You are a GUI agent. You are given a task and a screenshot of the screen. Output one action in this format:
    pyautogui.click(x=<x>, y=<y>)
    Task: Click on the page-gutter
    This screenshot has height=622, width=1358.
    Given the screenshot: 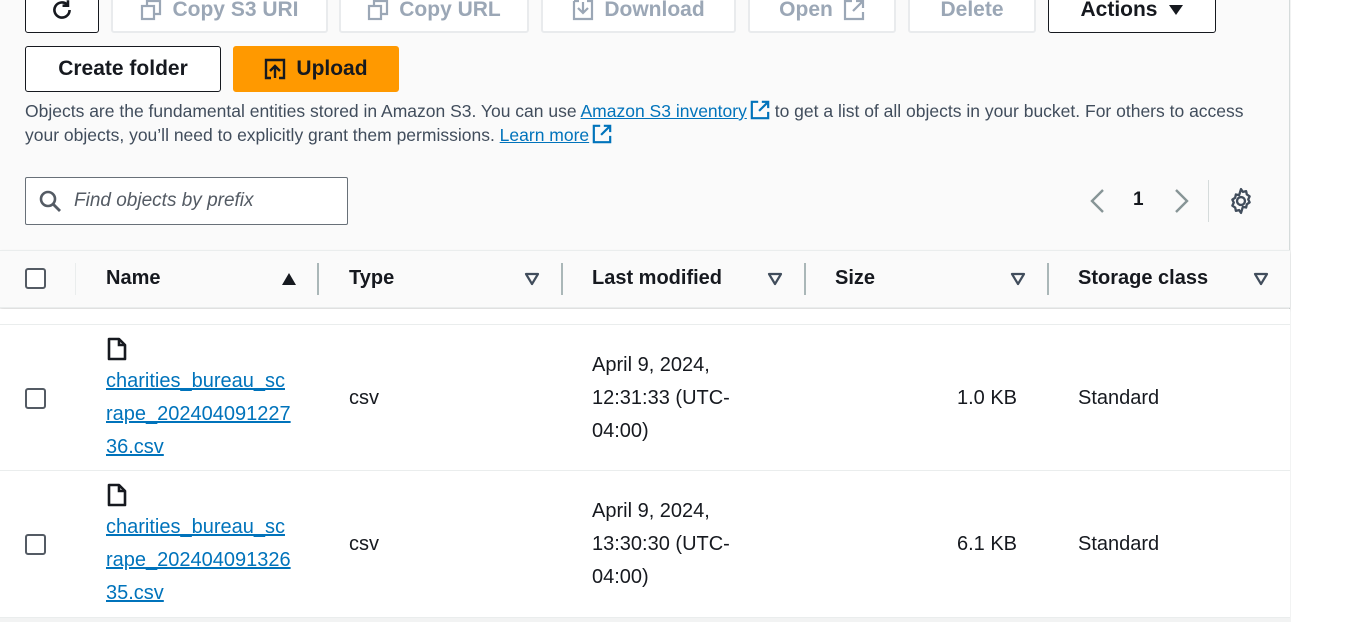 What is the action you would take?
    pyautogui.click(x=1324, y=311)
    